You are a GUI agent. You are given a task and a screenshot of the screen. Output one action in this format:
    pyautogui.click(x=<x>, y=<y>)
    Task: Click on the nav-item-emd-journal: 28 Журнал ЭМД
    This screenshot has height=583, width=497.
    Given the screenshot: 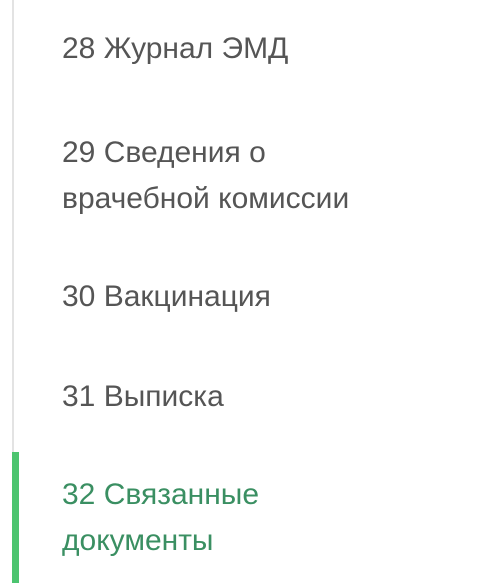 What is the action you would take?
    pyautogui.click(x=247, y=49)
    